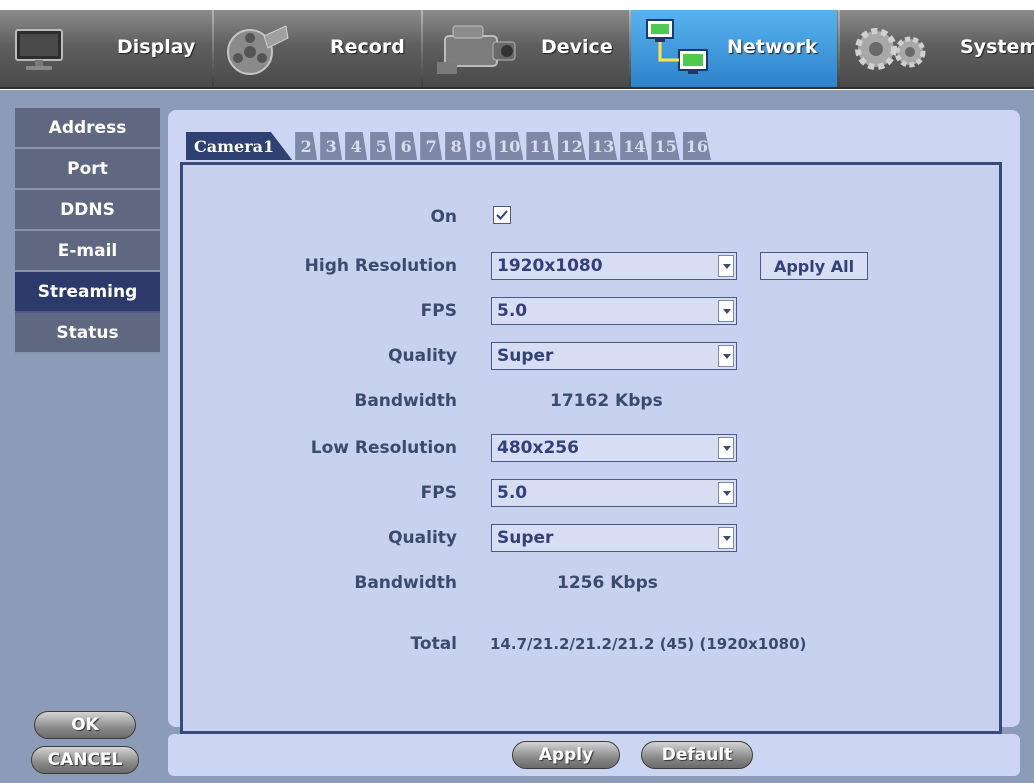  I want to click on high-bandwidth-row: Bandwidth 17162 Kbps, so click(591, 402).